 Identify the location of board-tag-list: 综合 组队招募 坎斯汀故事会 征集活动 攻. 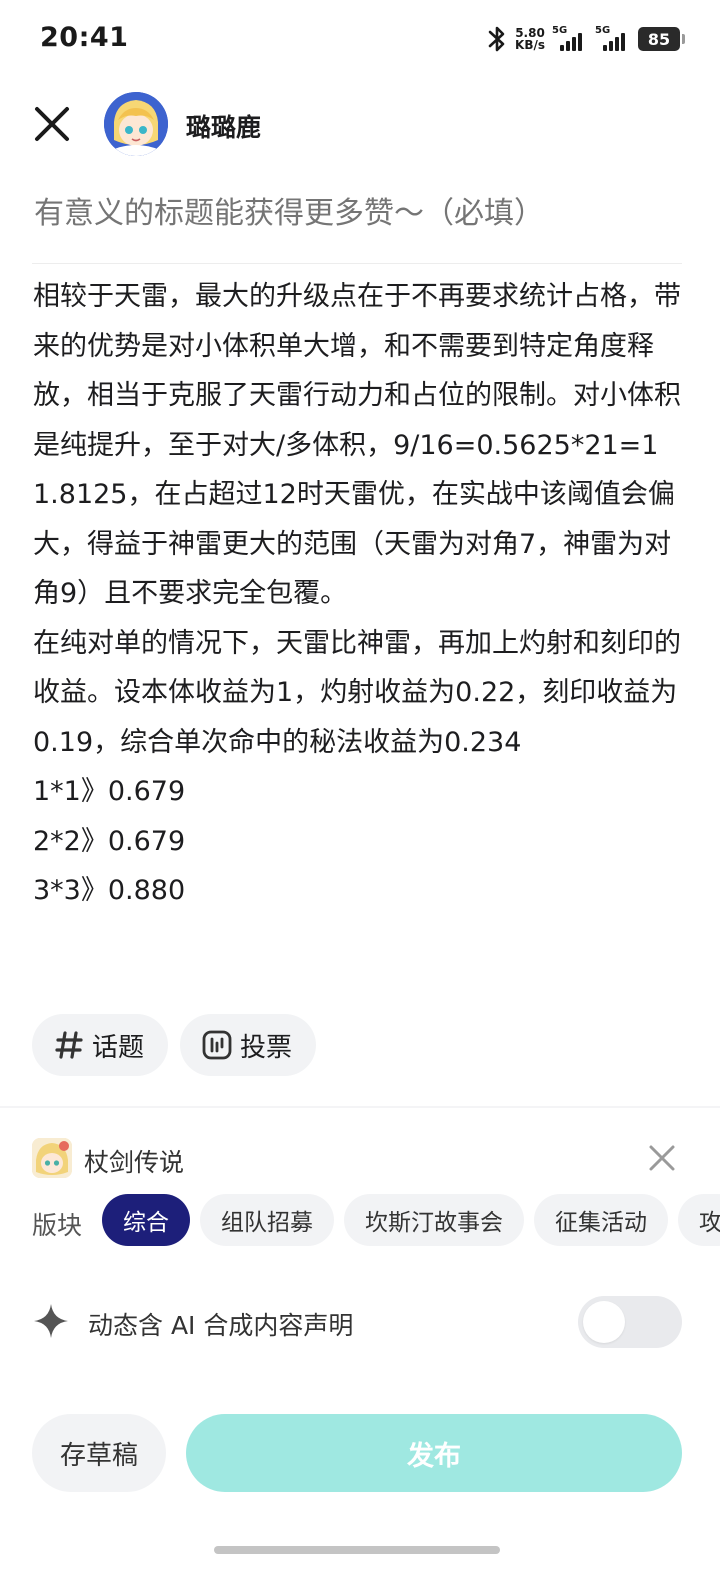
(411, 1220).